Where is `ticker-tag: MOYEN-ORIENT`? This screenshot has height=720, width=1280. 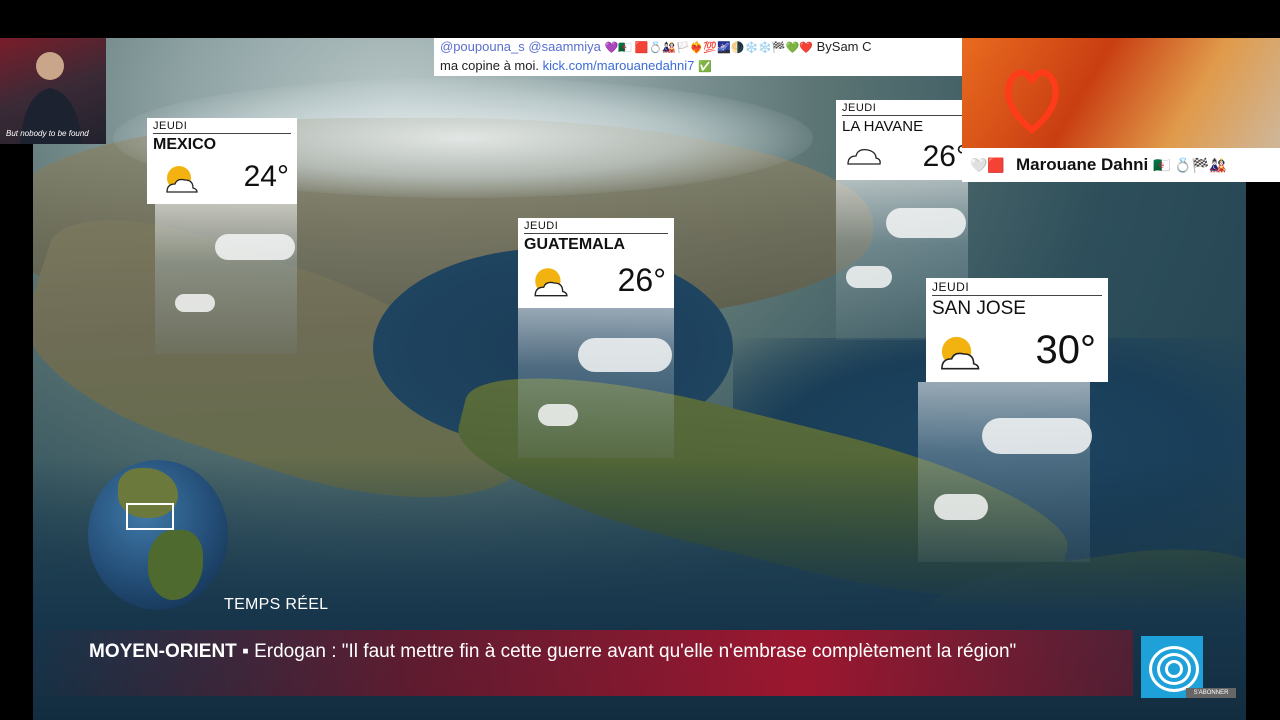
ticker-tag: MOYEN-ORIENT is located at coordinates (163, 651).